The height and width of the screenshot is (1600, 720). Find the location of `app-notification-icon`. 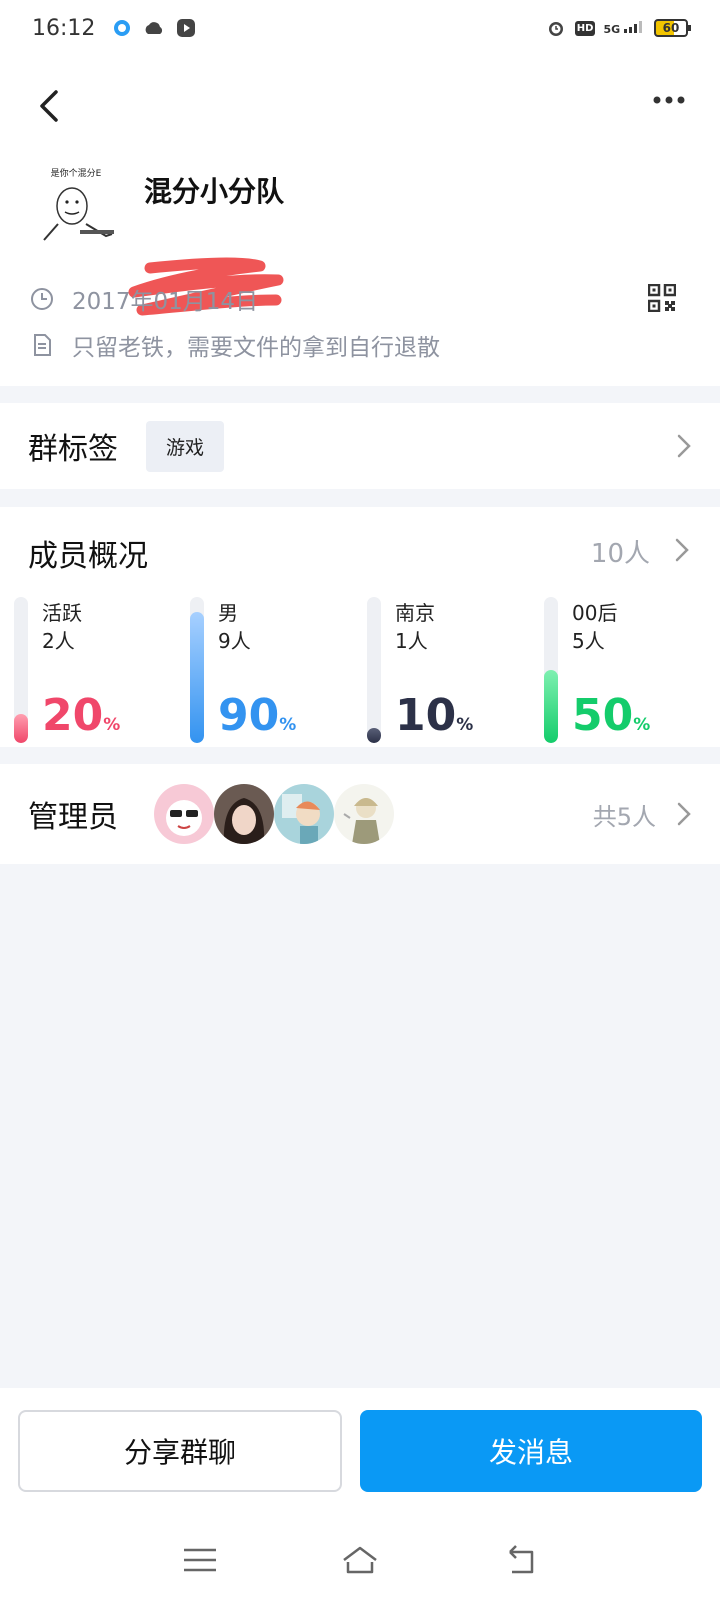

app-notification-icon is located at coordinates (122, 28).